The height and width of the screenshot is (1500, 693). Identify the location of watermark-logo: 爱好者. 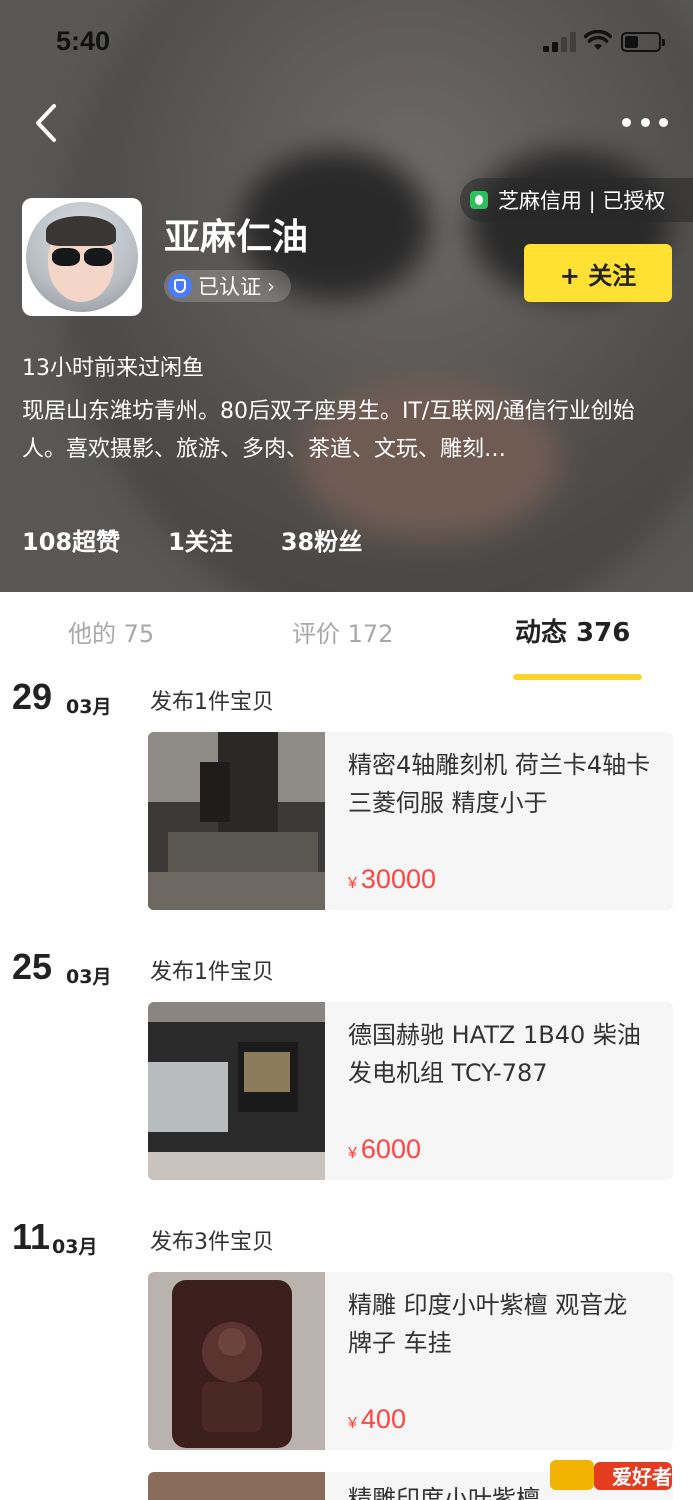
(611, 1475).